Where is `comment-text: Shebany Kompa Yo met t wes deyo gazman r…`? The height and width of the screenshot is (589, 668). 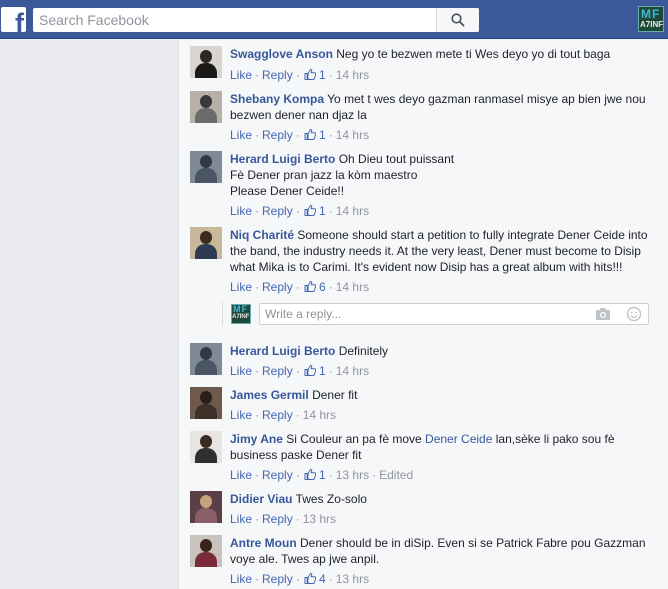
comment-text: Shebany Kompa Yo met t wes deyo gazman r… is located at coordinates (445, 107).